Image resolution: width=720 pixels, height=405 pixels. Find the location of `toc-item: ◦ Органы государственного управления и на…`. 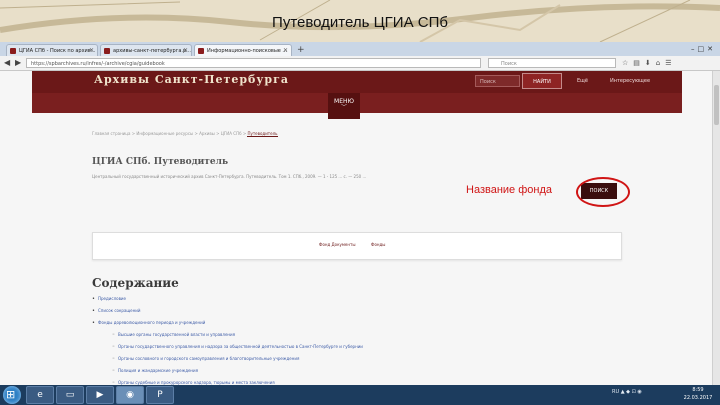

toc-item: ◦ Органы государственного управления и на… is located at coordinates (237, 347).